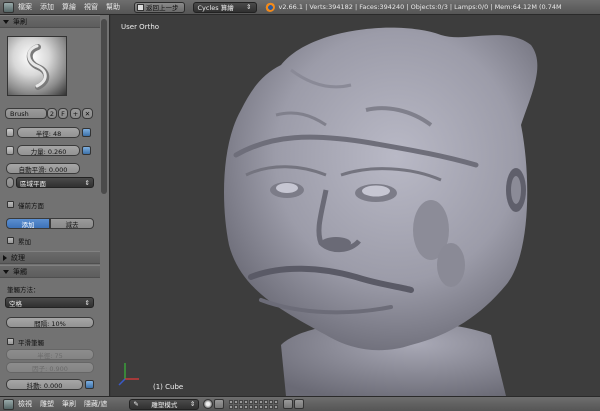  I want to click on subtract-direction-button: 減去, so click(72, 223).